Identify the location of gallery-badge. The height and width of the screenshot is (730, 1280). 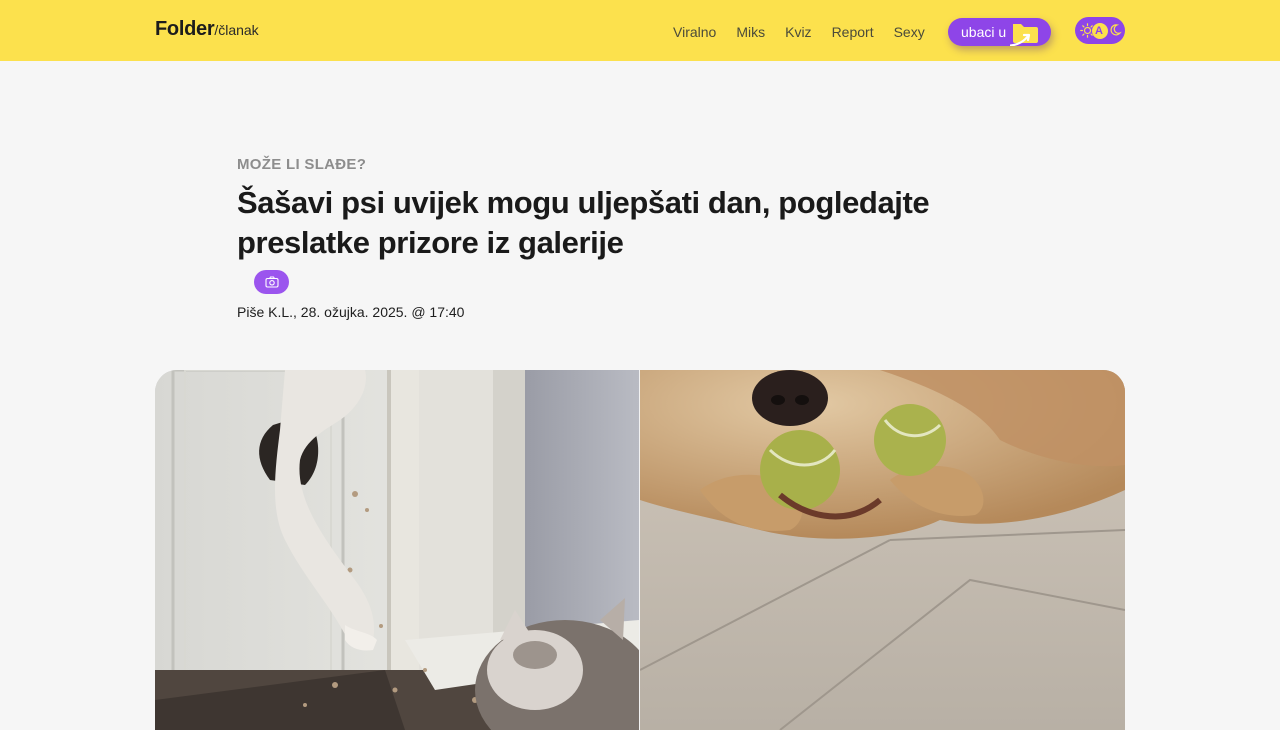
(271, 282).